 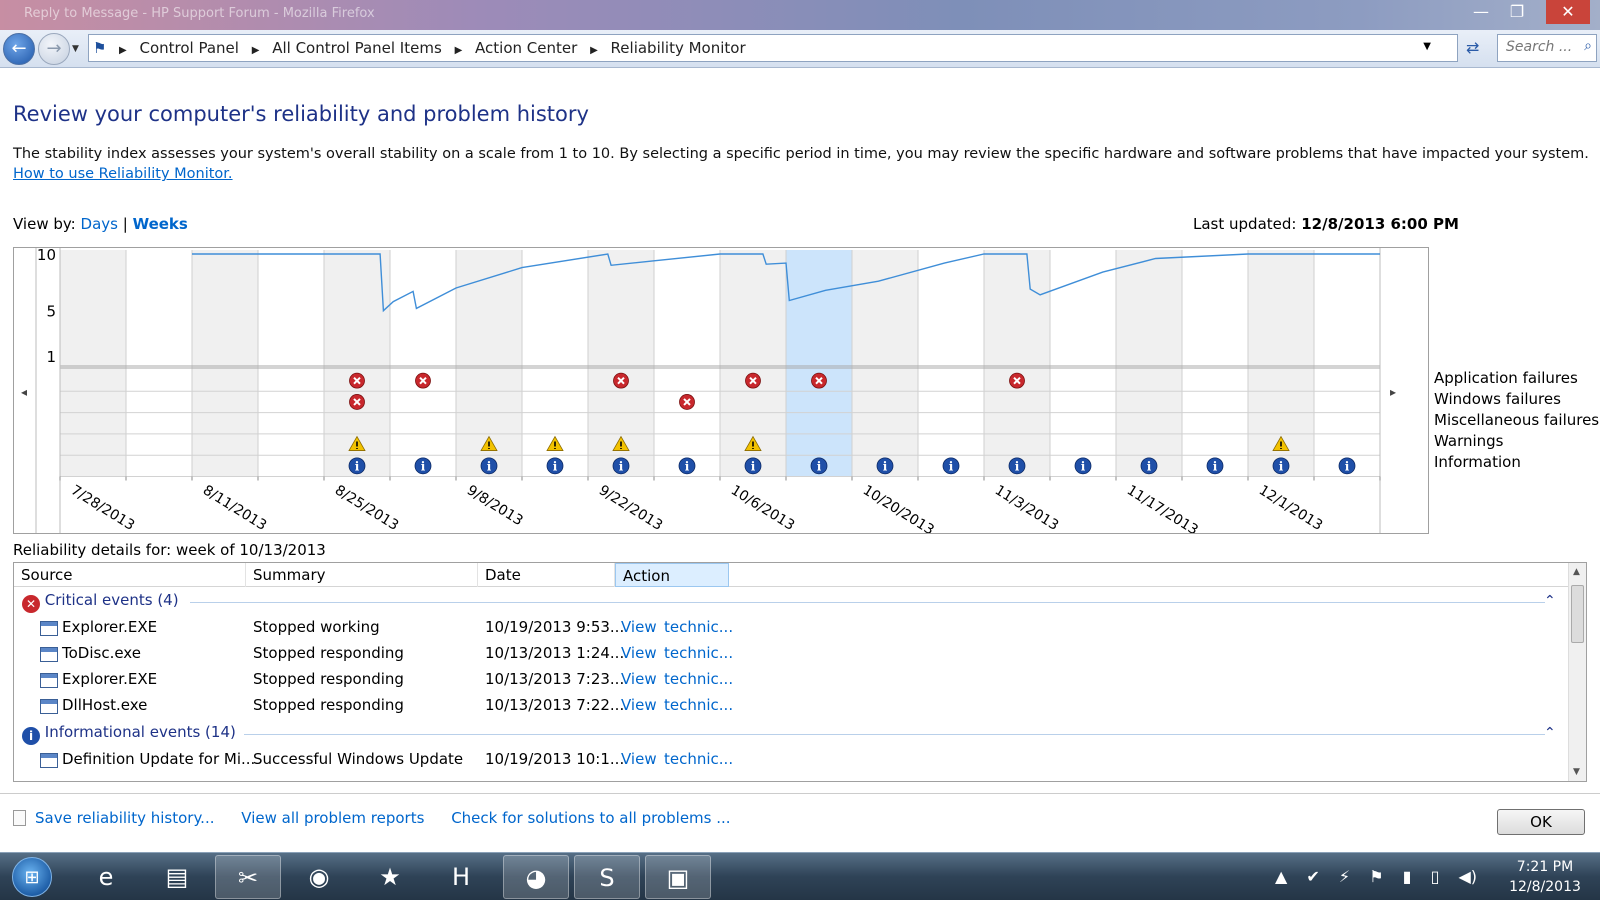 What do you see at coordinates (1568, 12) in the screenshot?
I see `close-button: ✕` at bounding box center [1568, 12].